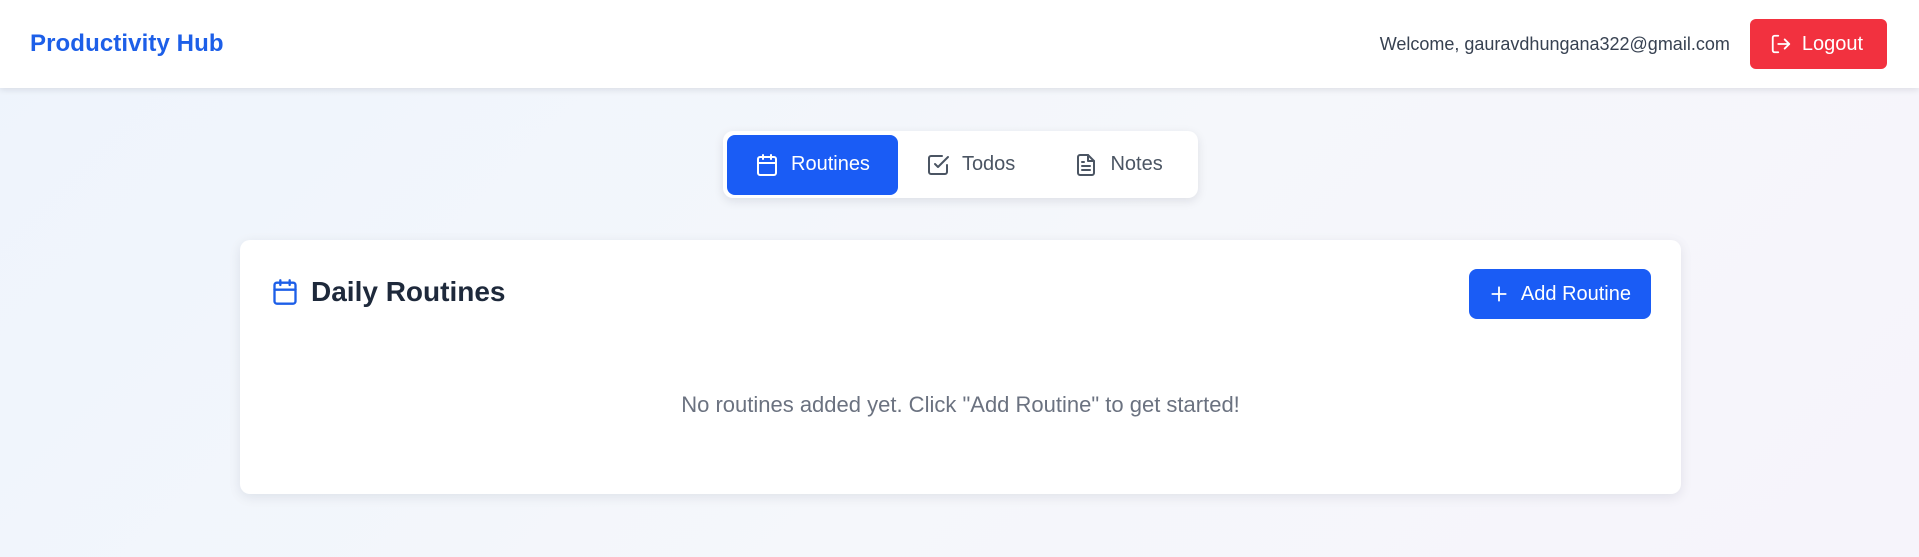 This screenshot has width=1919, height=557. I want to click on tab-todos-label: Todos, so click(988, 164).